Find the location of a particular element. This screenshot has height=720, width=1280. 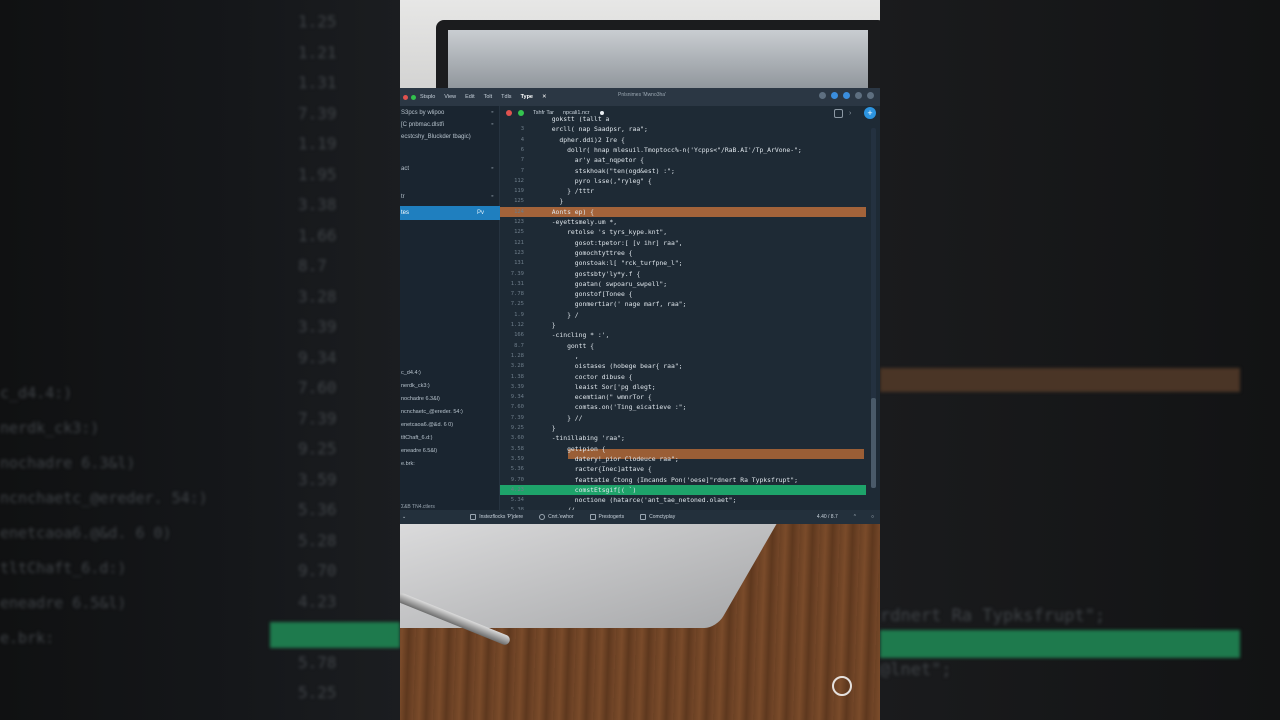

code-line: 3.28 oistases (hobege bear{ raa"; is located at coordinates (683, 366).